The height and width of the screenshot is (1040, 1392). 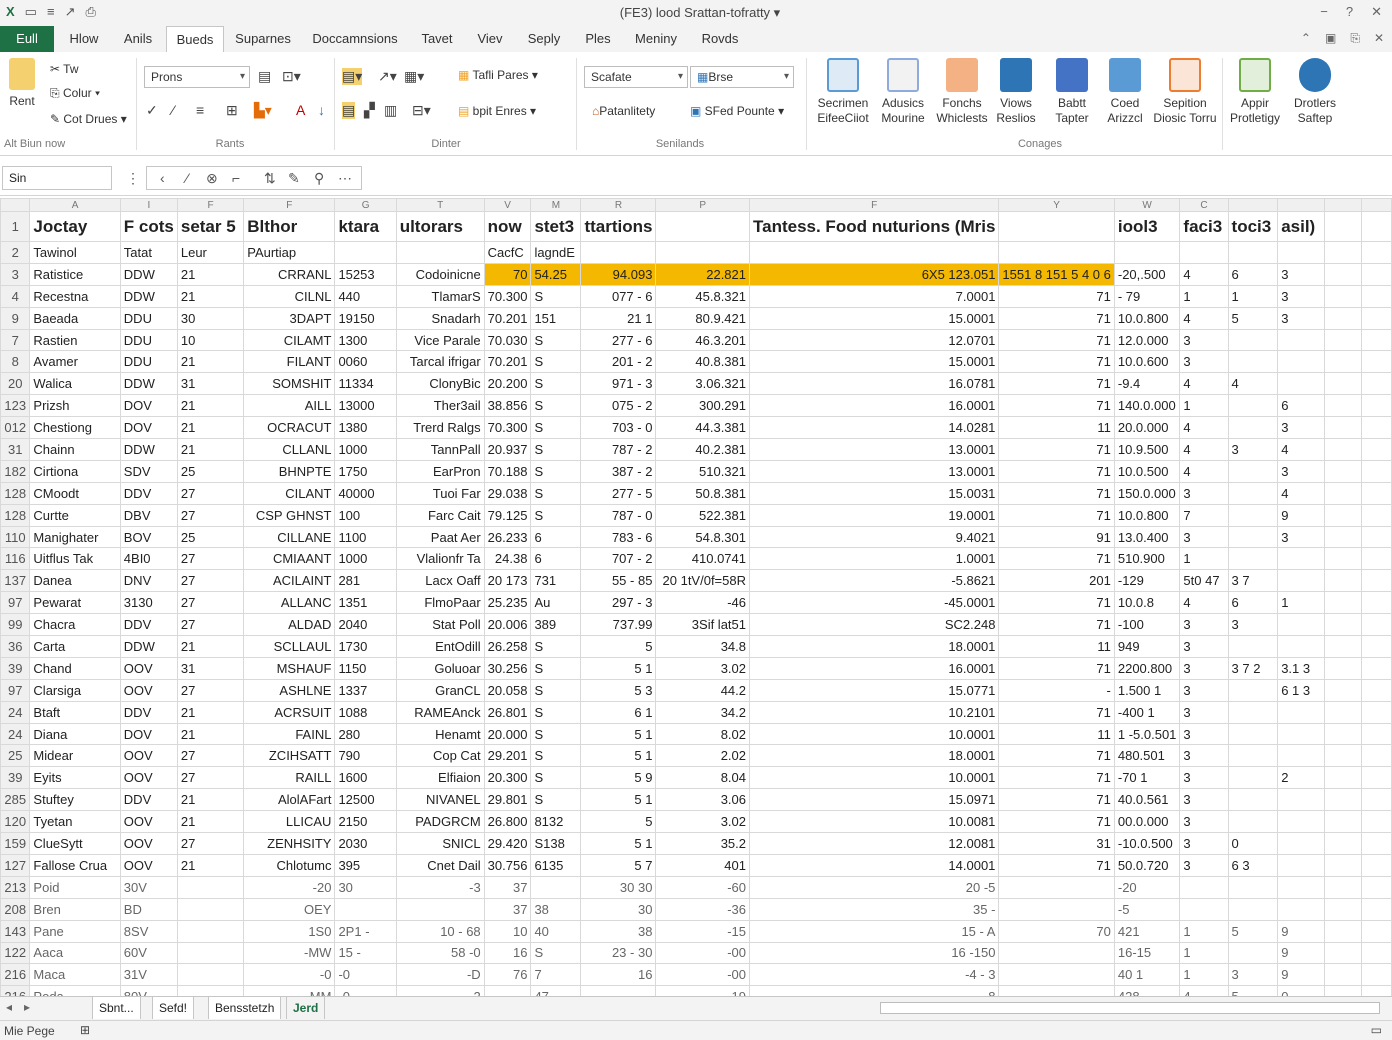 What do you see at coordinates (702, 559) in the screenshot?
I see `cell: 410.0741` at bounding box center [702, 559].